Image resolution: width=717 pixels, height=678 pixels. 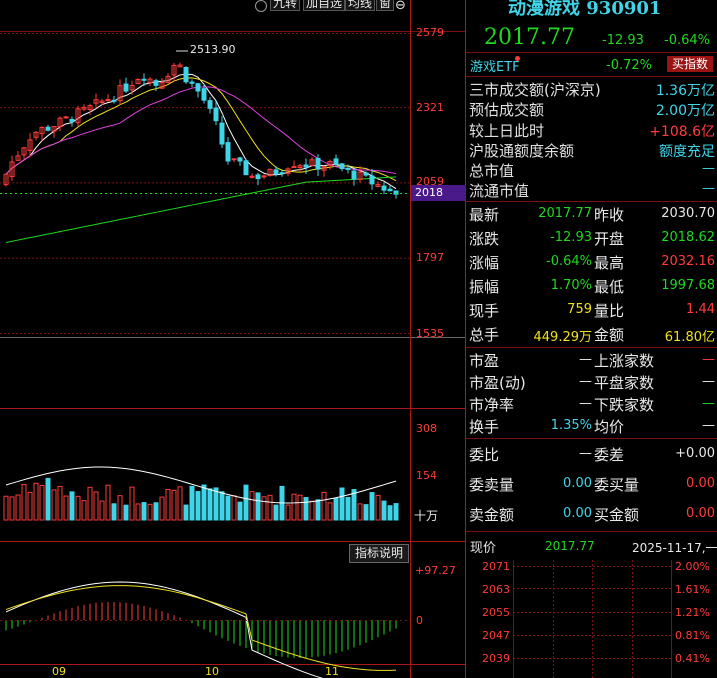 I want to click on macd-dif-line, so click(x=164, y=629).